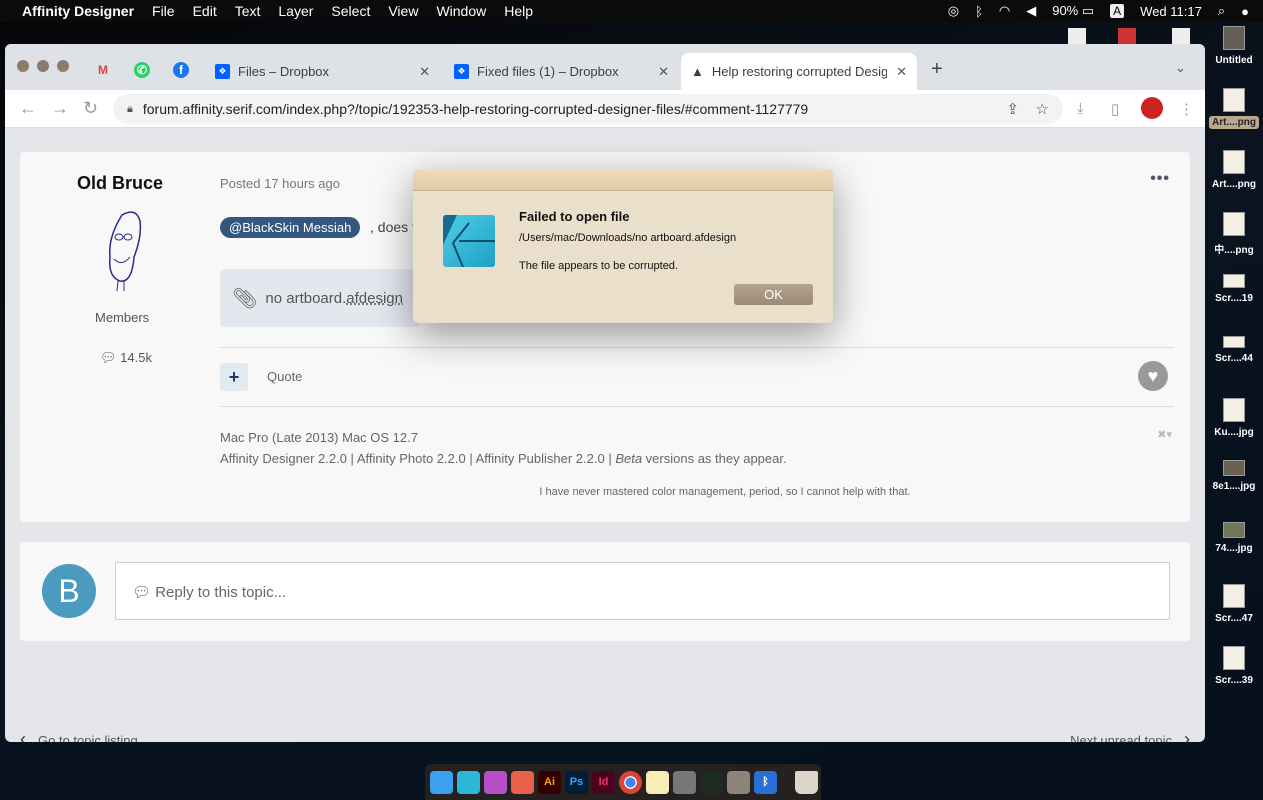 This screenshot has width=1263, height=800. I want to click on tab-title: Files – Dropbox, so click(284, 71).